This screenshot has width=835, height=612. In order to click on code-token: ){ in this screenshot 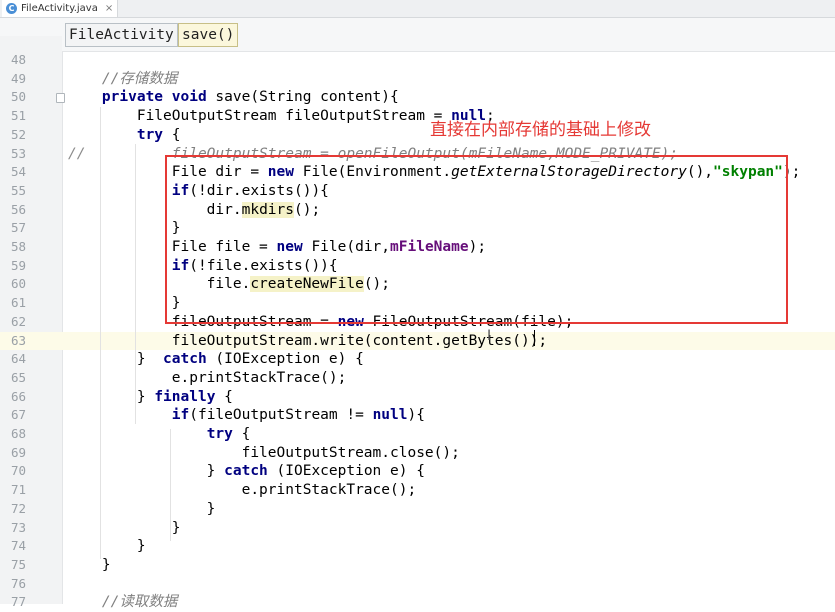, I will do `click(416, 415)`.